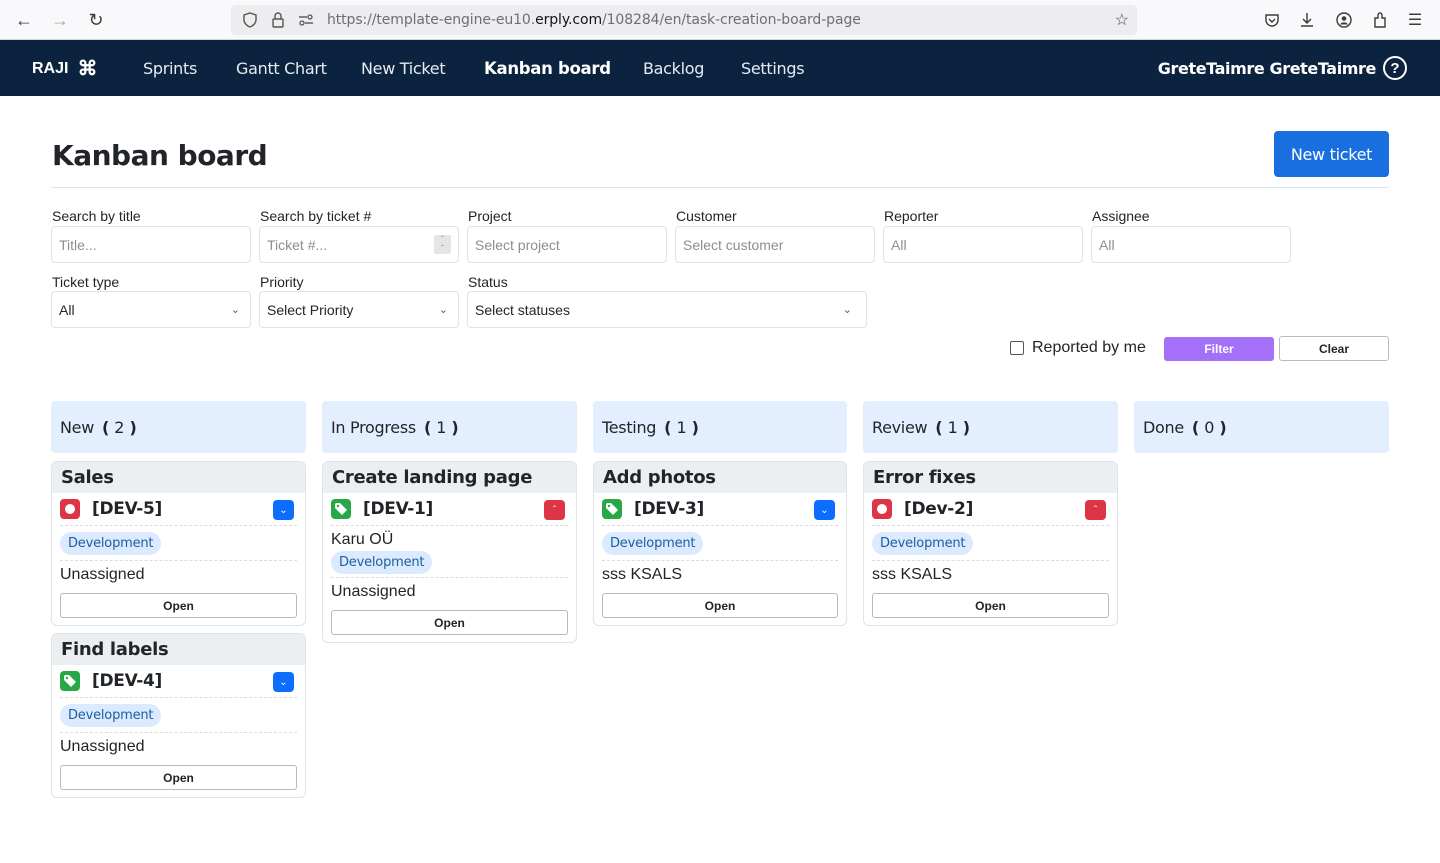 The width and height of the screenshot is (1440, 863). Describe the element at coordinates (1209, 427) in the screenshot. I see `column-count: ( 0 )` at that location.